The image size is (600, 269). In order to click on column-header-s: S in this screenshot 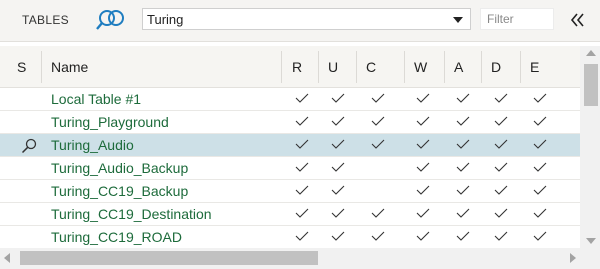, I will do `click(21, 67)`.